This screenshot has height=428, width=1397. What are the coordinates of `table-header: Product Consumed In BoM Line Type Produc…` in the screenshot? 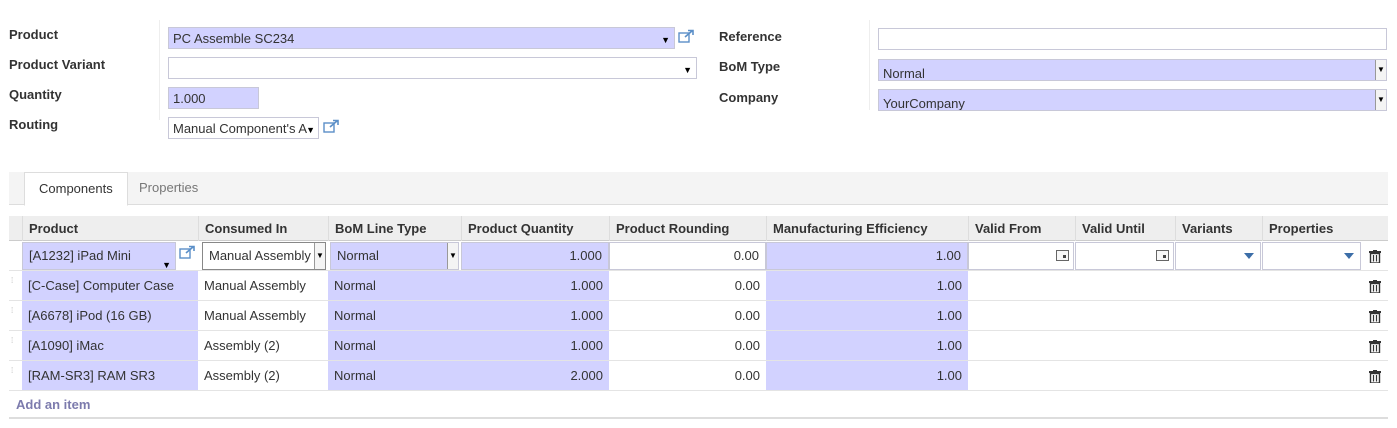 It's located at (698, 228).